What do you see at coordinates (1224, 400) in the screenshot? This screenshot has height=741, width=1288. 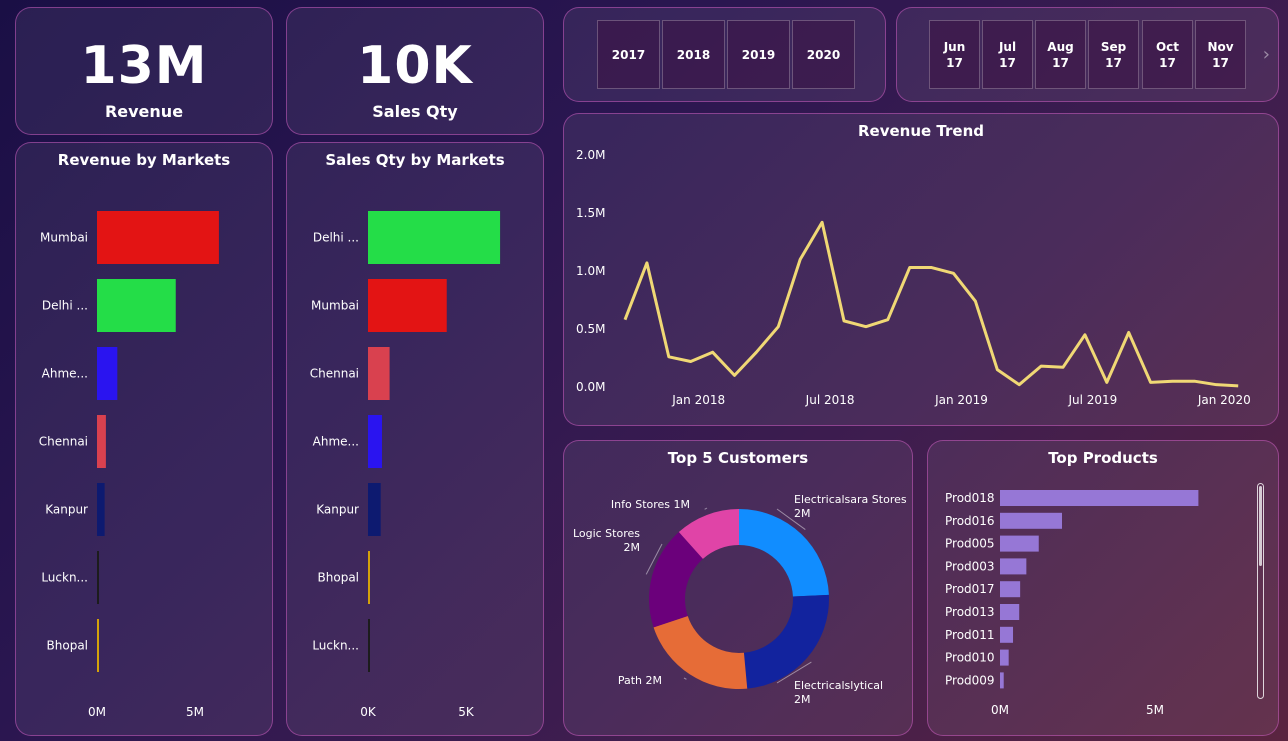 I see `x-tick-label: Jan 2020` at bounding box center [1224, 400].